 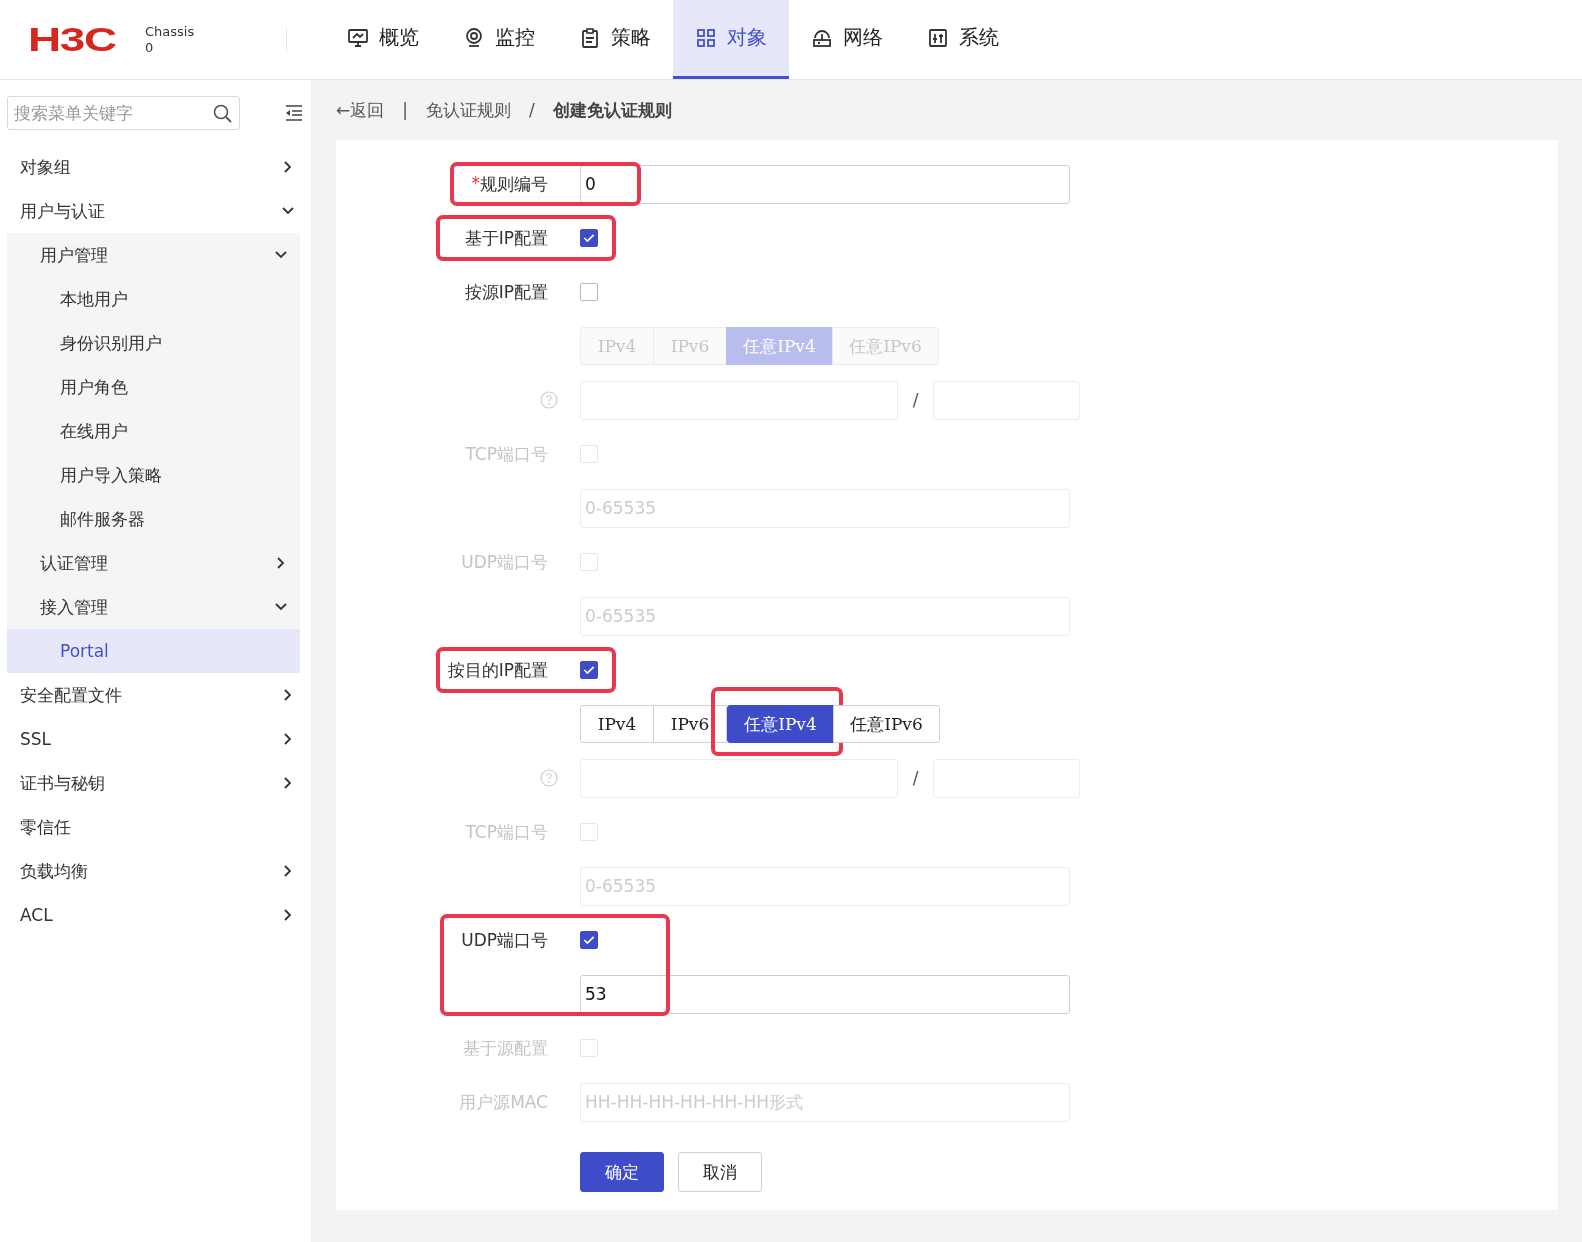 I want to click on field-label: 按源IP配置, so click(x=505, y=292).